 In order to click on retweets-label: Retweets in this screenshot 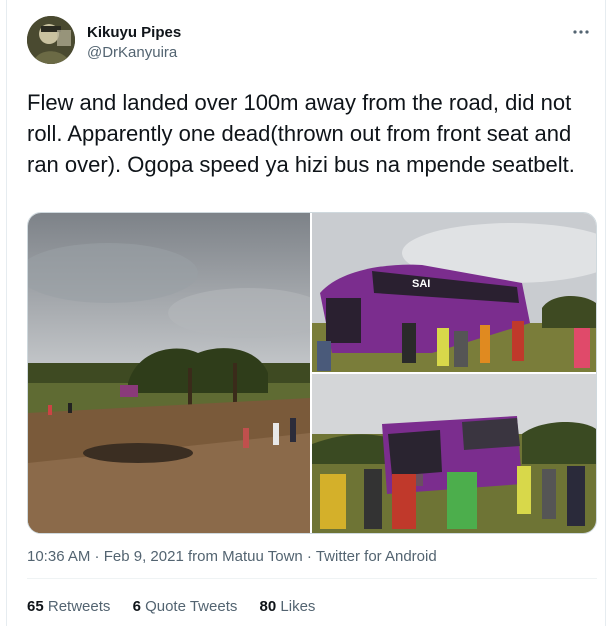, I will do `click(79, 606)`.